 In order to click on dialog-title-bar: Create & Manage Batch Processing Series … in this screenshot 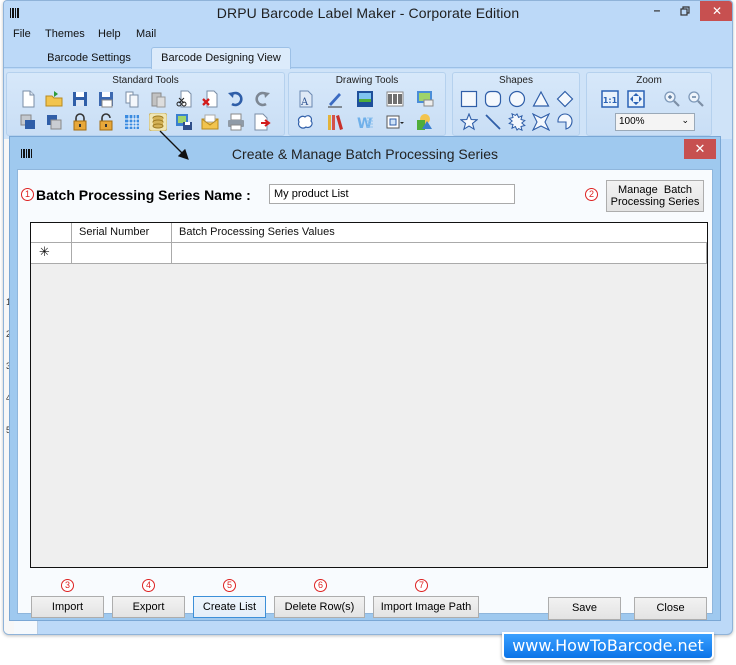, I will do `click(365, 153)`.